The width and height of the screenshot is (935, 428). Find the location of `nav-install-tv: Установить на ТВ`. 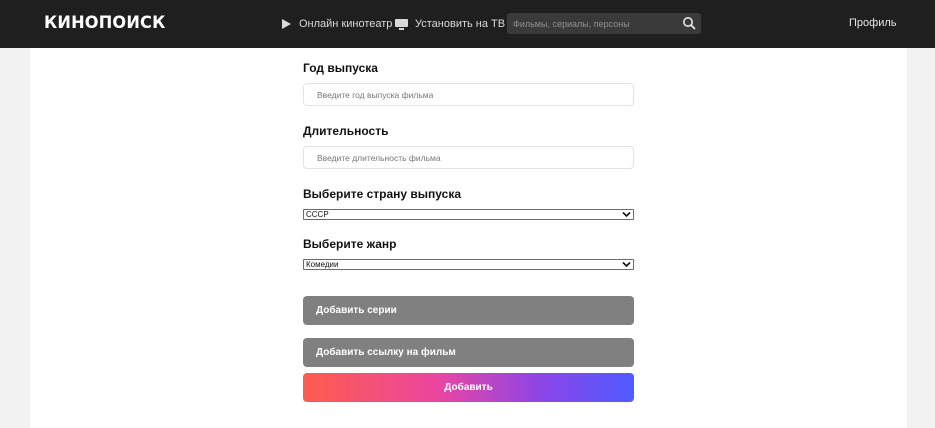

nav-install-tv: Установить на ТВ is located at coordinates (450, 24).